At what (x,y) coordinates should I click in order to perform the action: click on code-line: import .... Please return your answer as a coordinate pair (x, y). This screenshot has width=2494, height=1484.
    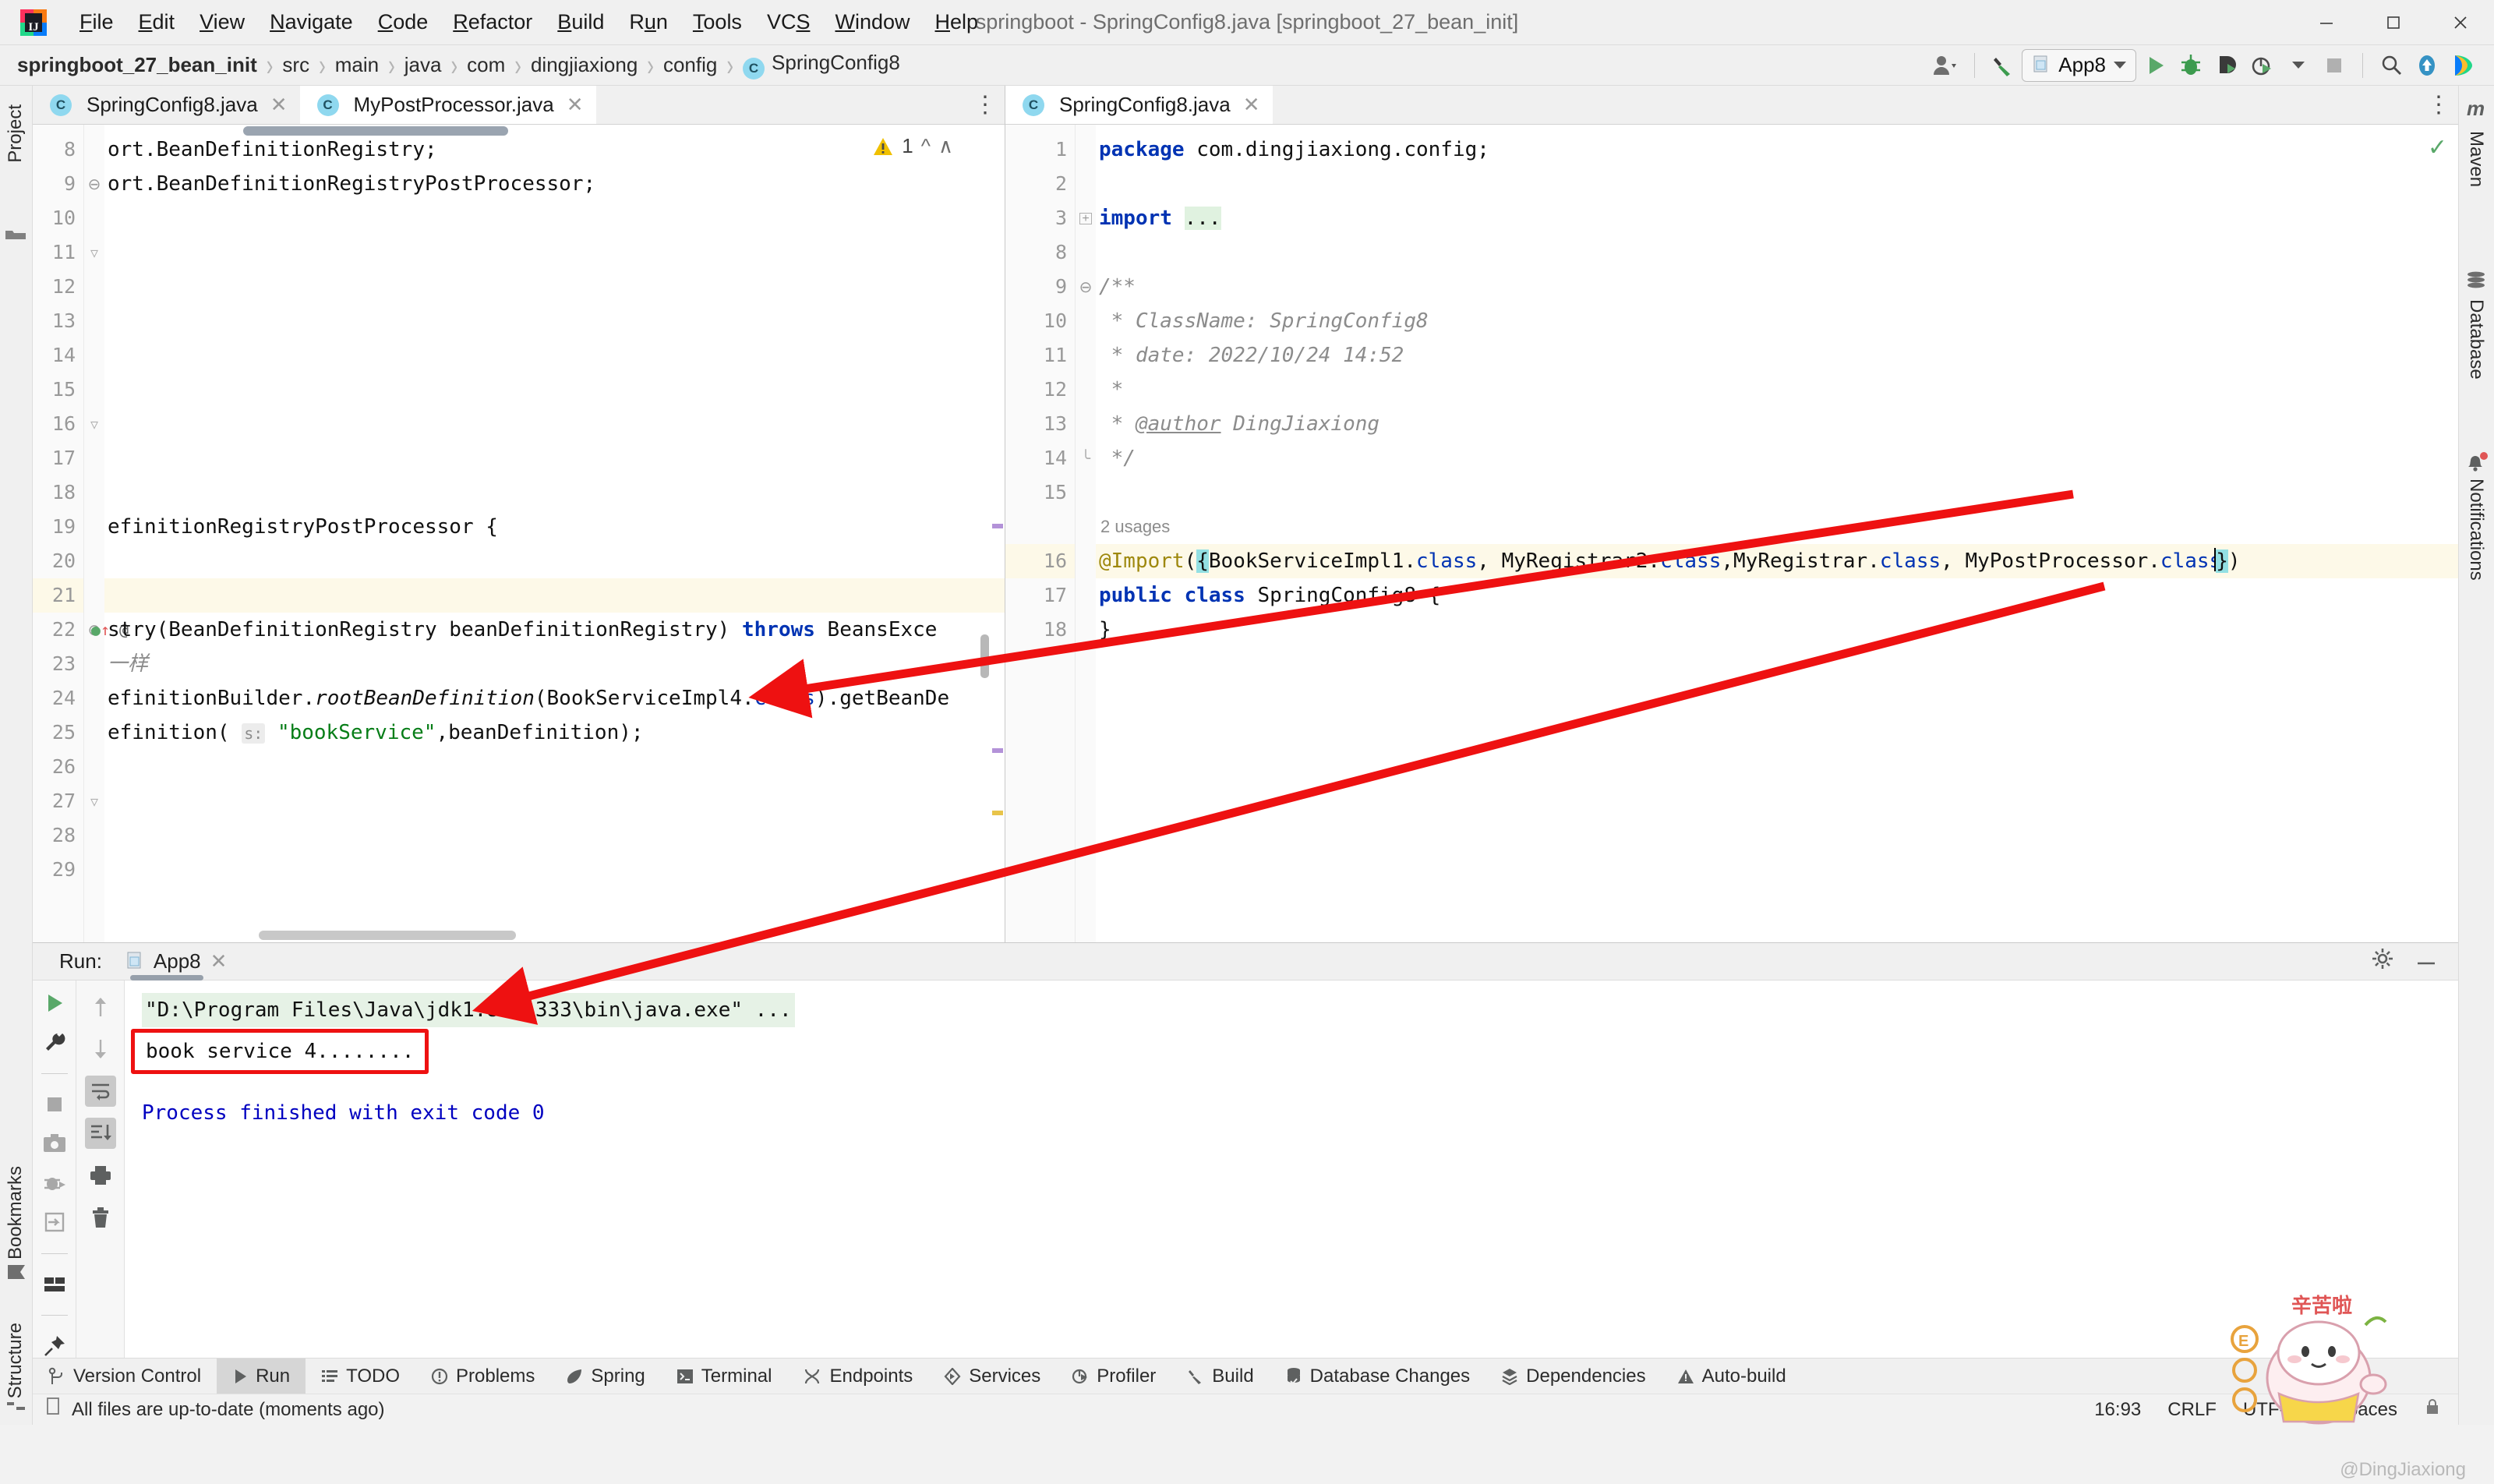
    Looking at the image, I should click on (1777, 218).